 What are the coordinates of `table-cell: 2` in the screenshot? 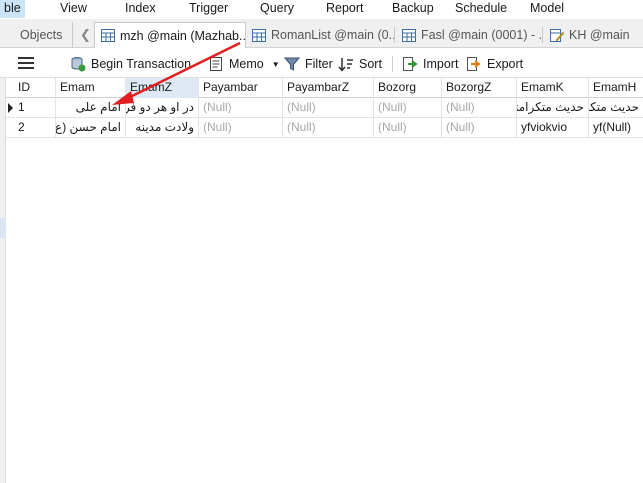 It's located at (35, 128).